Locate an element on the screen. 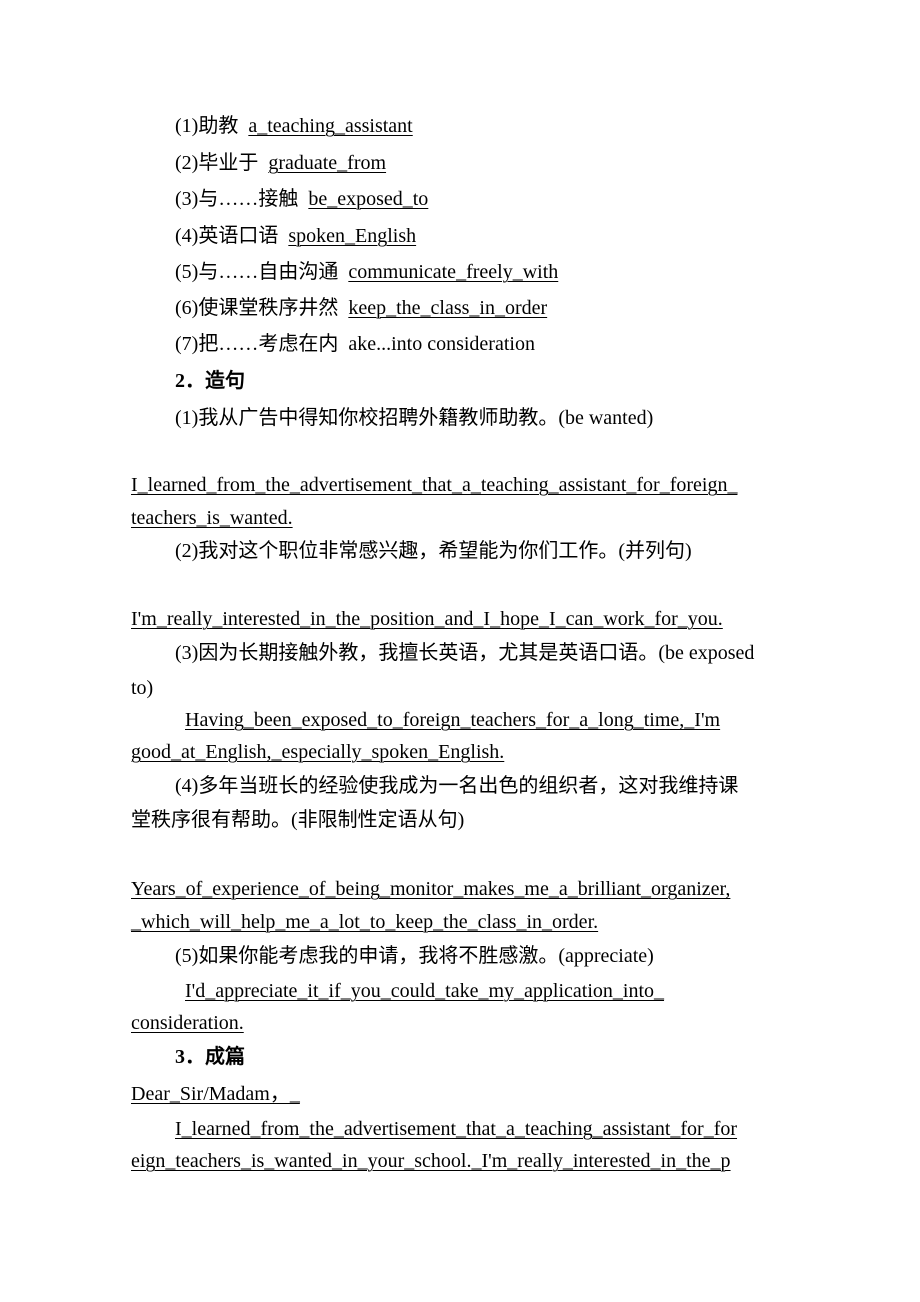 The height and width of the screenshot is (1302, 920). phrase-cn: (7)把……考虑在内 is located at coordinates (257, 344).